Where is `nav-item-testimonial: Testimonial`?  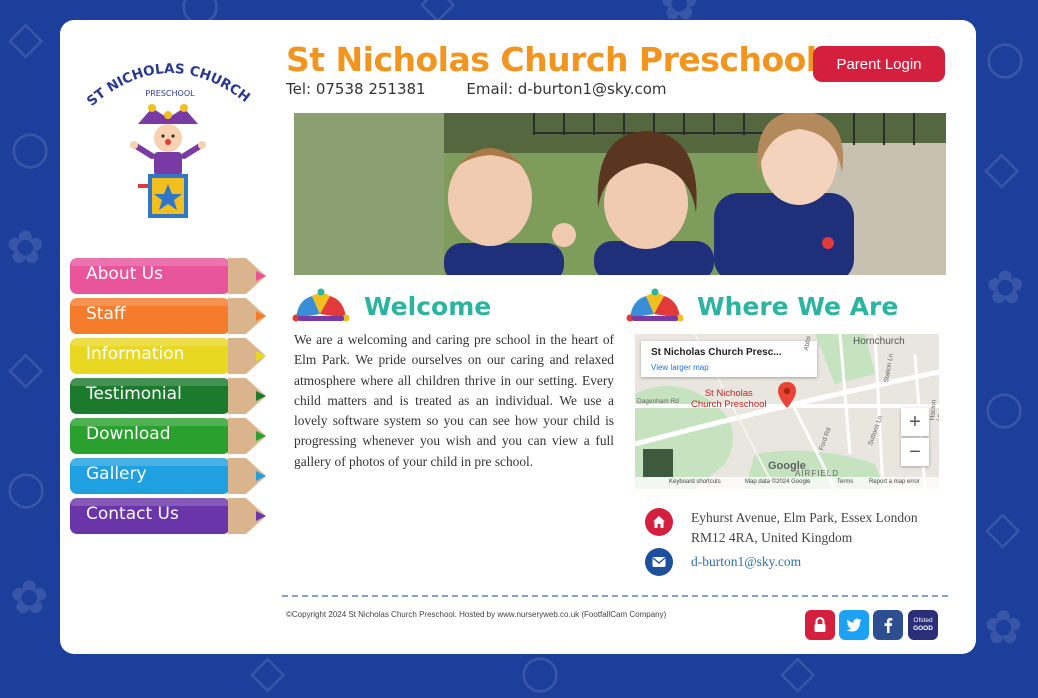
nav-item-testimonial: Testimonial is located at coordinates (168, 396).